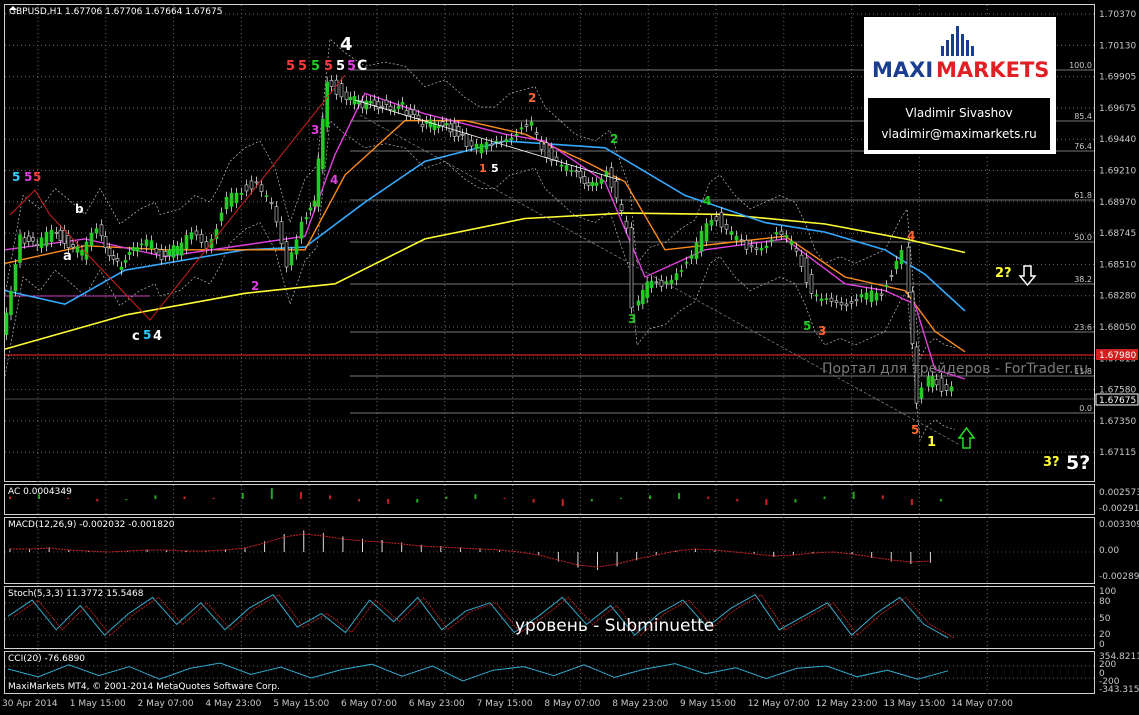 This screenshot has height=715, width=1139. What do you see at coordinates (1080, 65) in the screenshot?
I see `fib-label: 100.0` at bounding box center [1080, 65].